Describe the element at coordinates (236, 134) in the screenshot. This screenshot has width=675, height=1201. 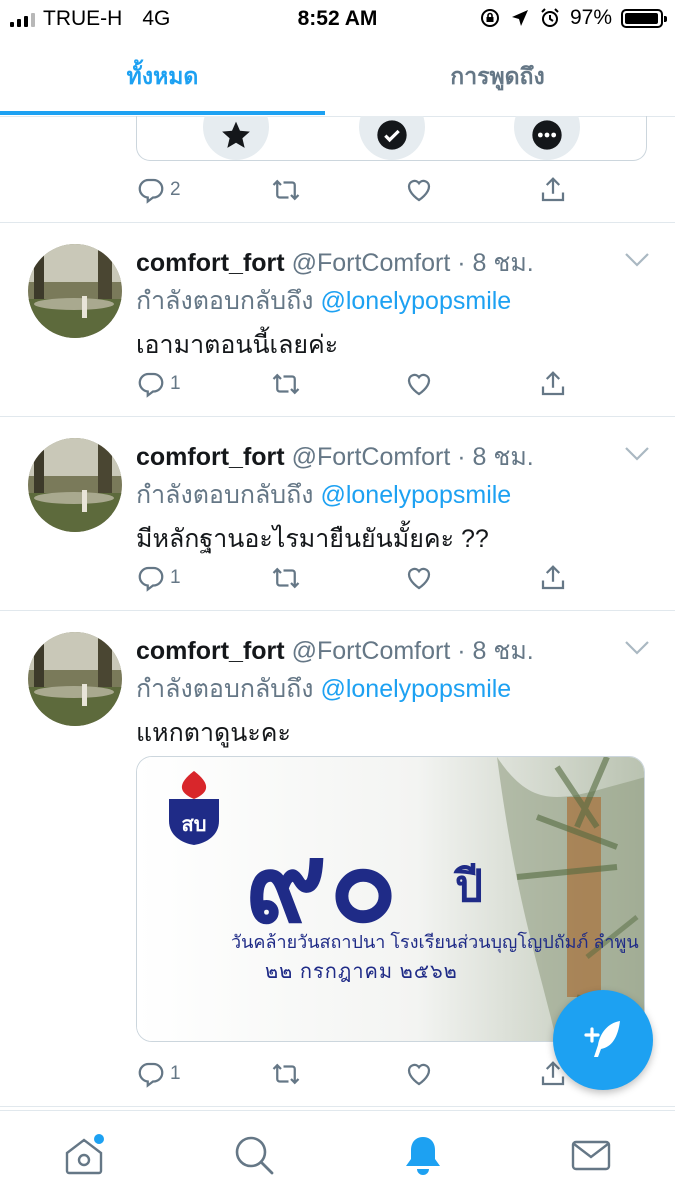
I see `star-icon` at that location.